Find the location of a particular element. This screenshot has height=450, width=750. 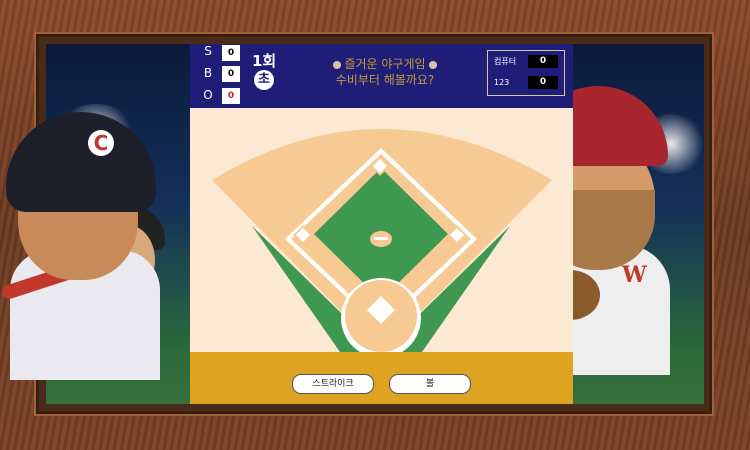

message-line2: 수비부터 해볼까요? is located at coordinates (385, 80).